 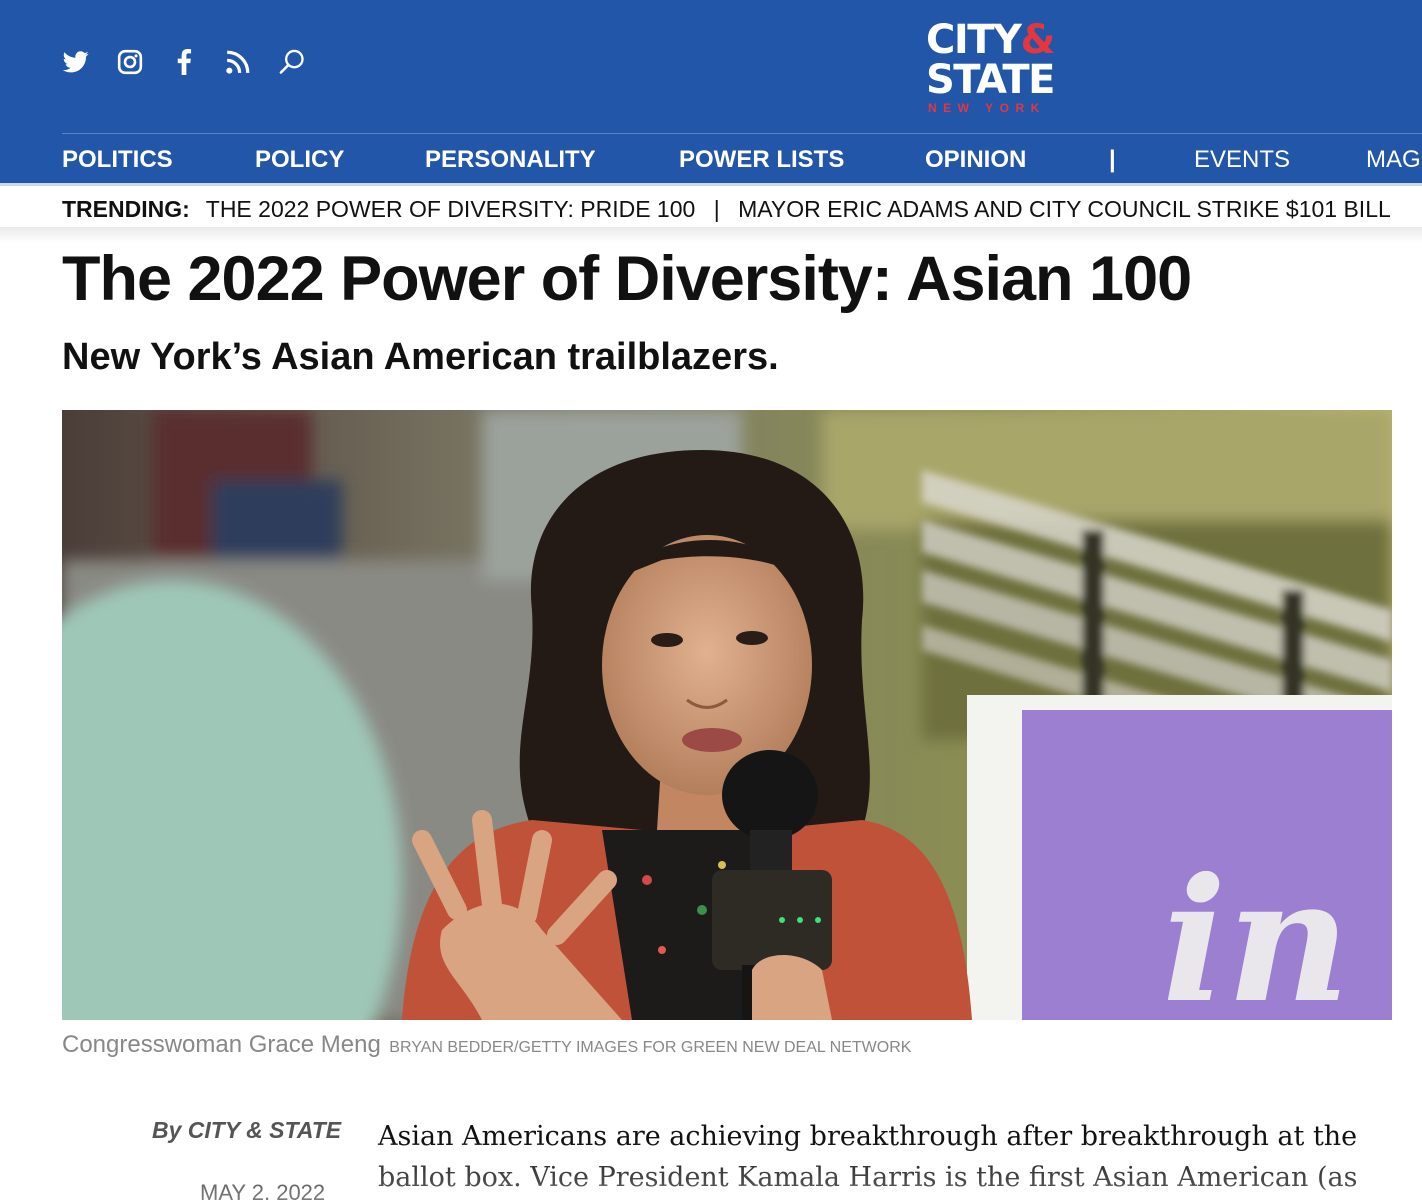 What do you see at coordinates (221, 1044) in the screenshot?
I see `caption-text: Congresswoman Grace Meng` at bounding box center [221, 1044].